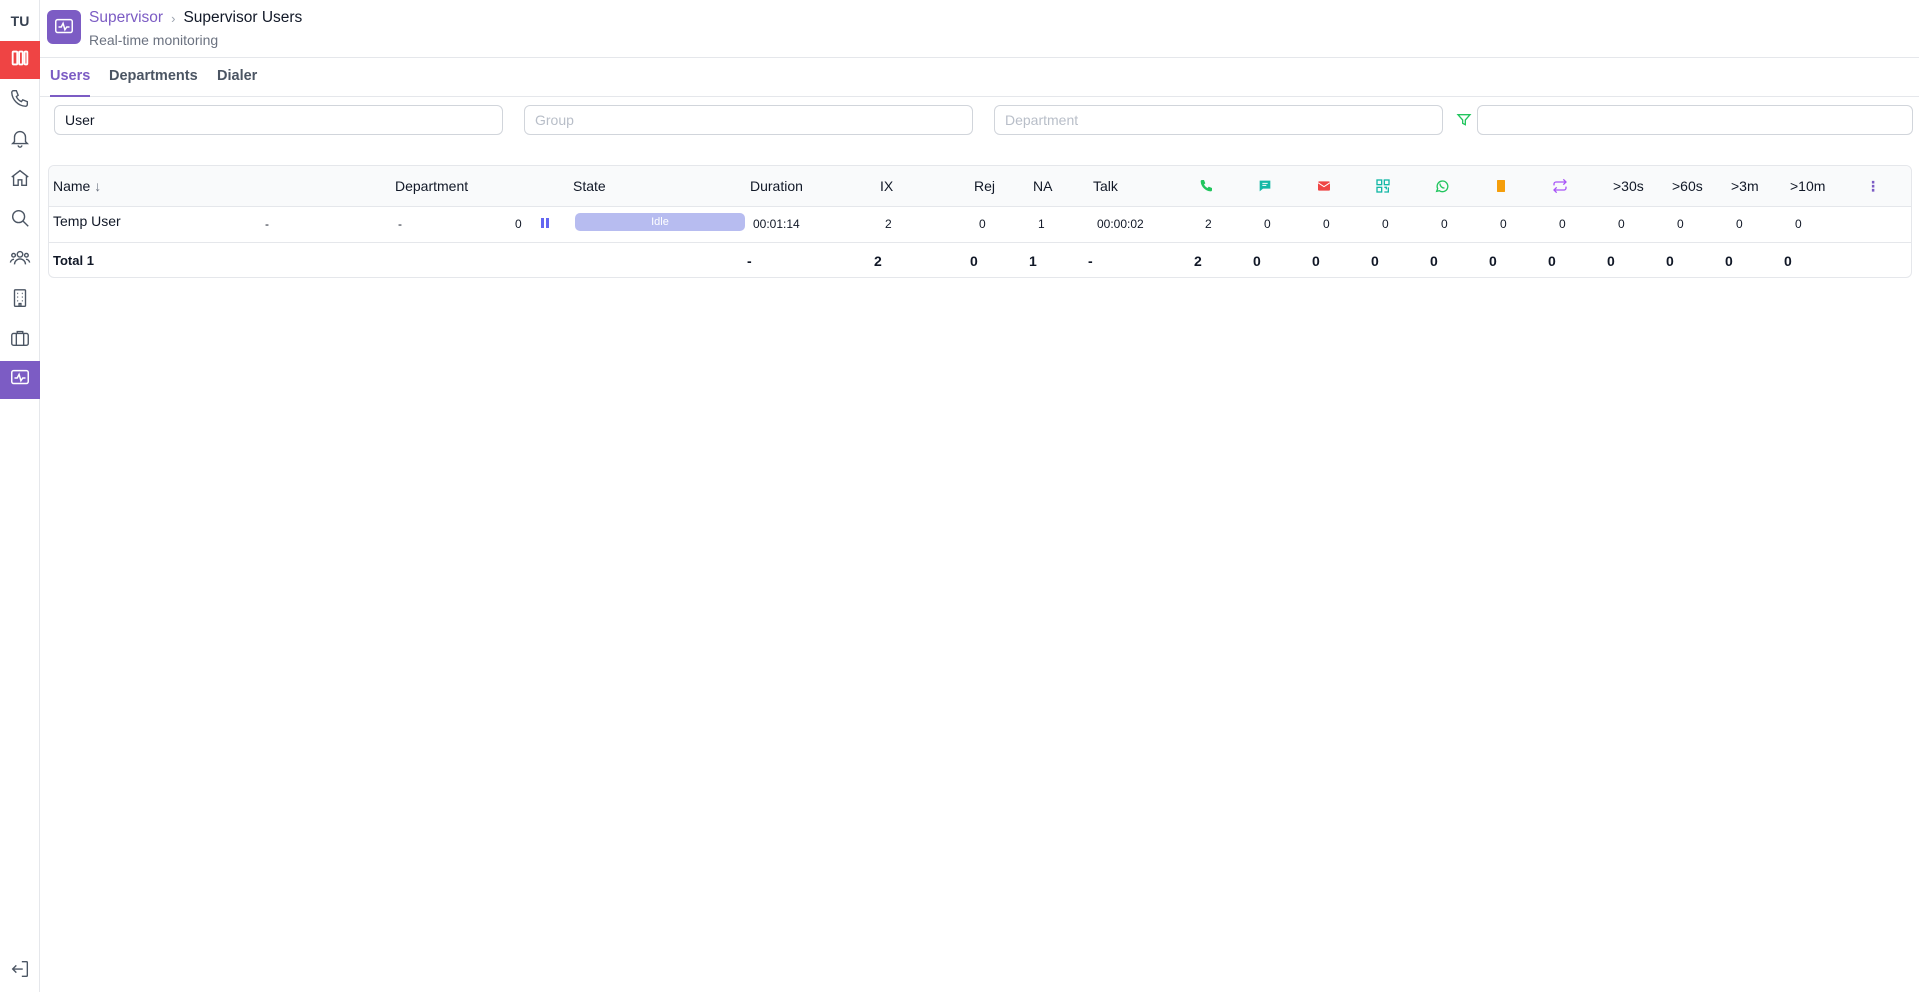  Describe the element at coordinates (267, 224) in the screenshot. I see `user-group: -` at that location.